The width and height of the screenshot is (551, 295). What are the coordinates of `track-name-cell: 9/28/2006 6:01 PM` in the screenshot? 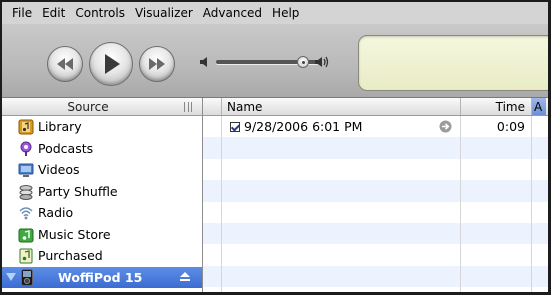 It's located at (341, 127).